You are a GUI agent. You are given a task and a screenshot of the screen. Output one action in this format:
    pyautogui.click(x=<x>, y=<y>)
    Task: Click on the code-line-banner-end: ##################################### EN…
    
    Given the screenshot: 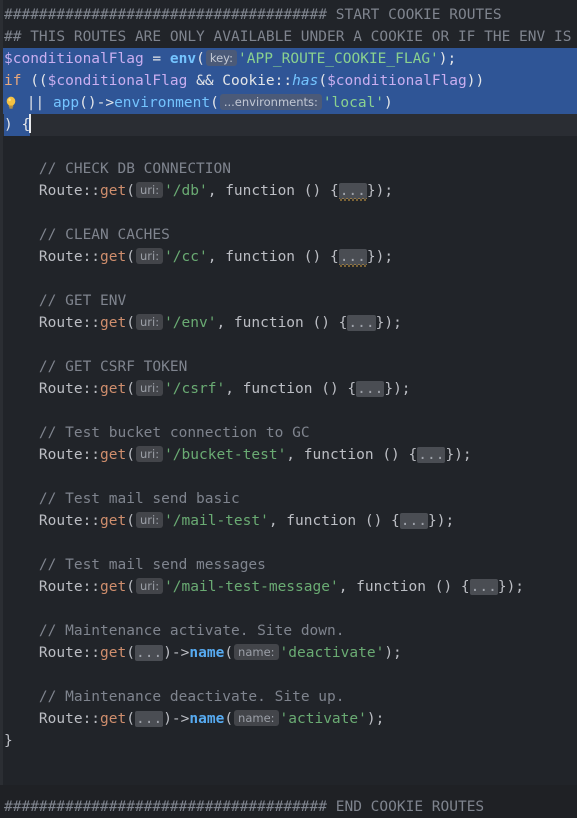 What is the action you would take?
    pyautogui.click(x=288, y=807)
    